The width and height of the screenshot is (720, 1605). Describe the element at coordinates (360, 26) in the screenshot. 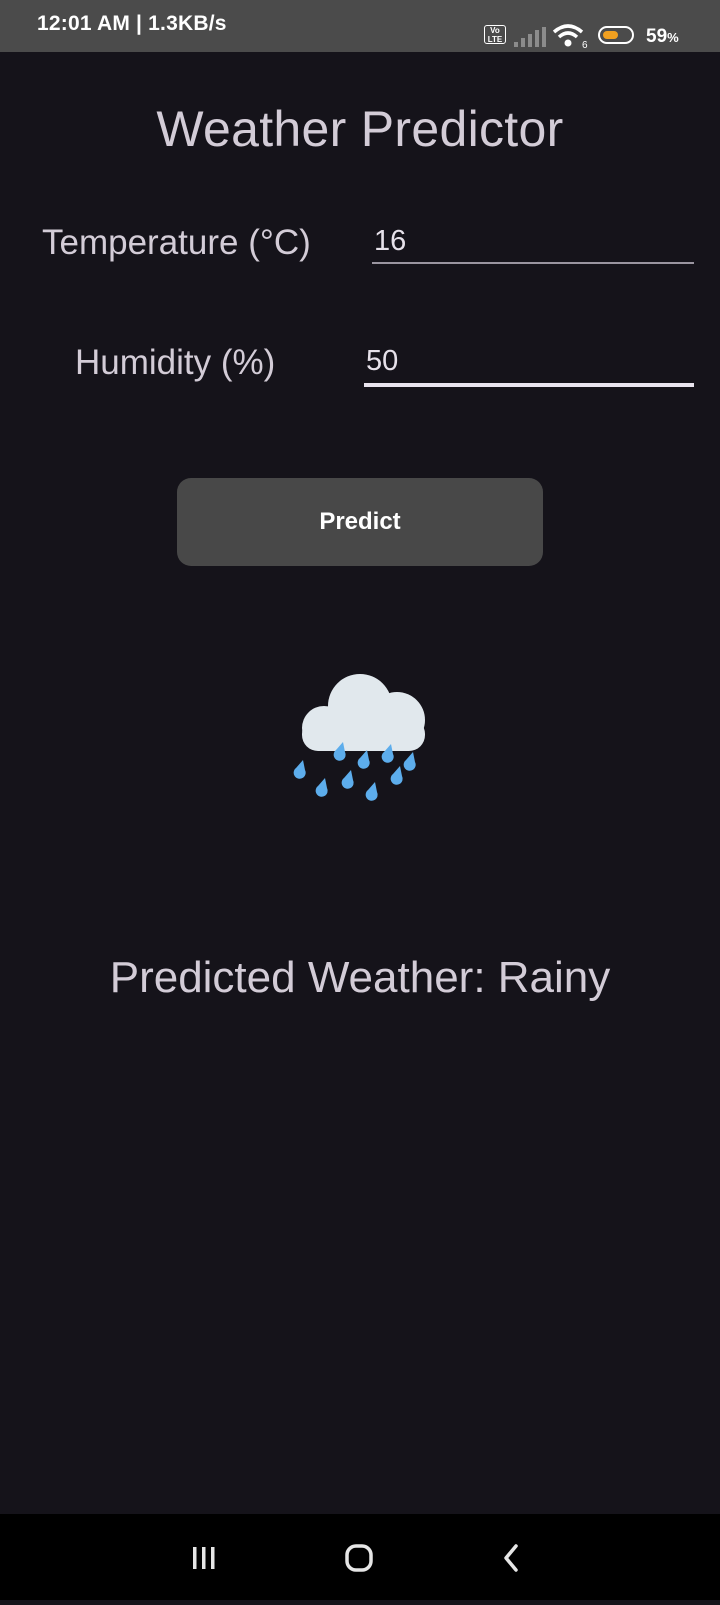

I see `status-bar: 12:01 AM | 1.3KB/s Vo LTE 6 59%` at that location.